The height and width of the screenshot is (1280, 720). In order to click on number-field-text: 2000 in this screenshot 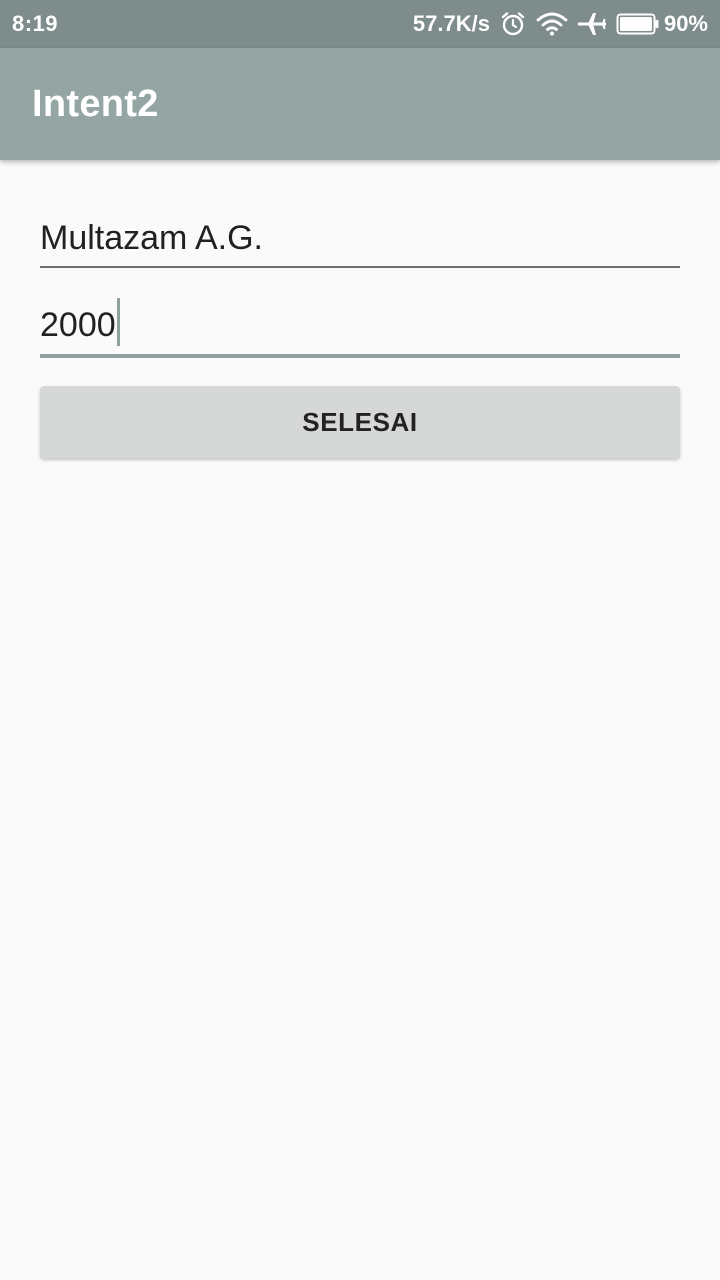, I will do `click(78, 325)`.